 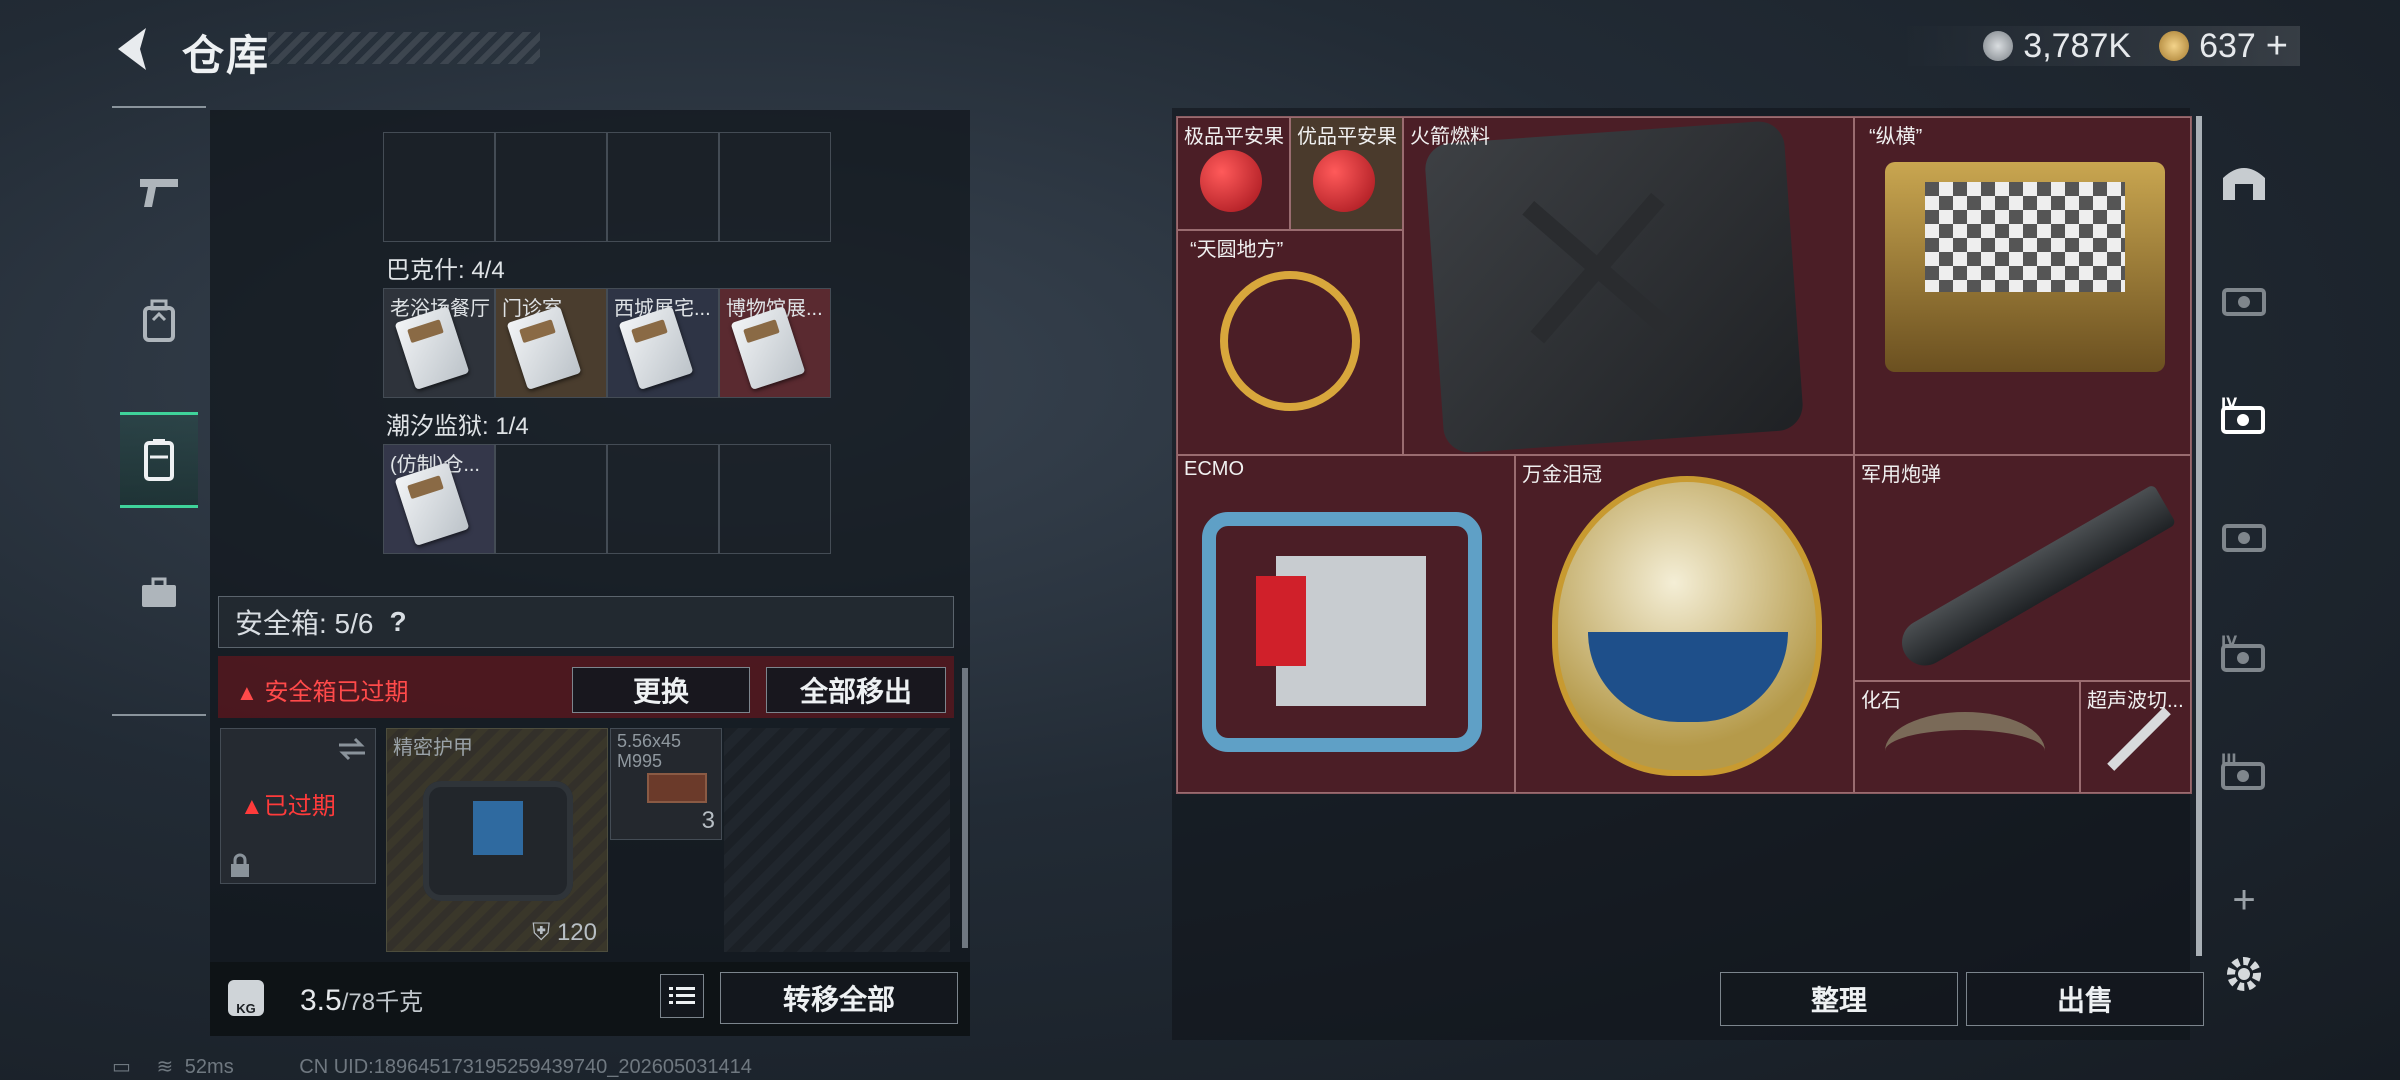 I want to click on storage-tab-3-icon, so click(x=2244, y=538).